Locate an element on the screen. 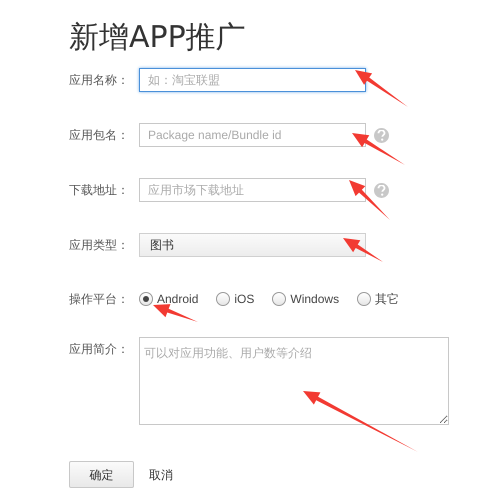 The image size is (487, 491). text-field: Package name/Bundle id is located at coordinates (252, 135).